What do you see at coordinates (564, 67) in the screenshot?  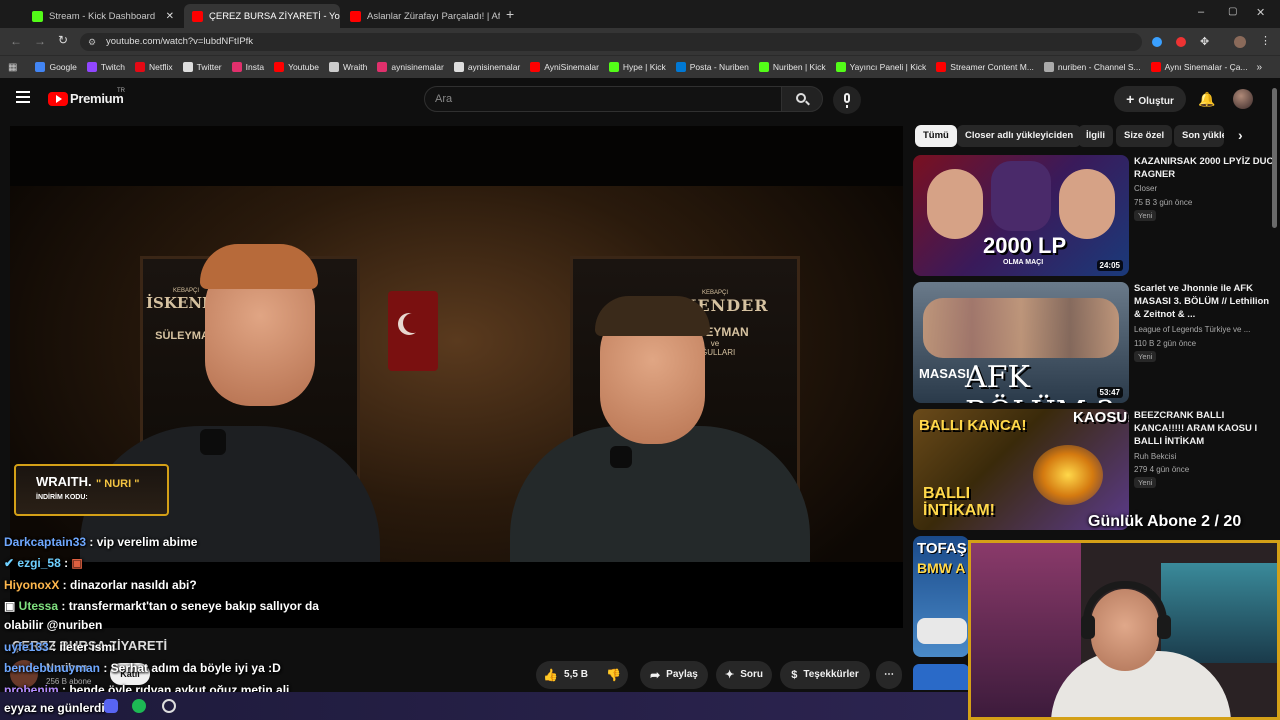 I see `bookmark: AyniSinemalar` at bounding box center [564, 67].